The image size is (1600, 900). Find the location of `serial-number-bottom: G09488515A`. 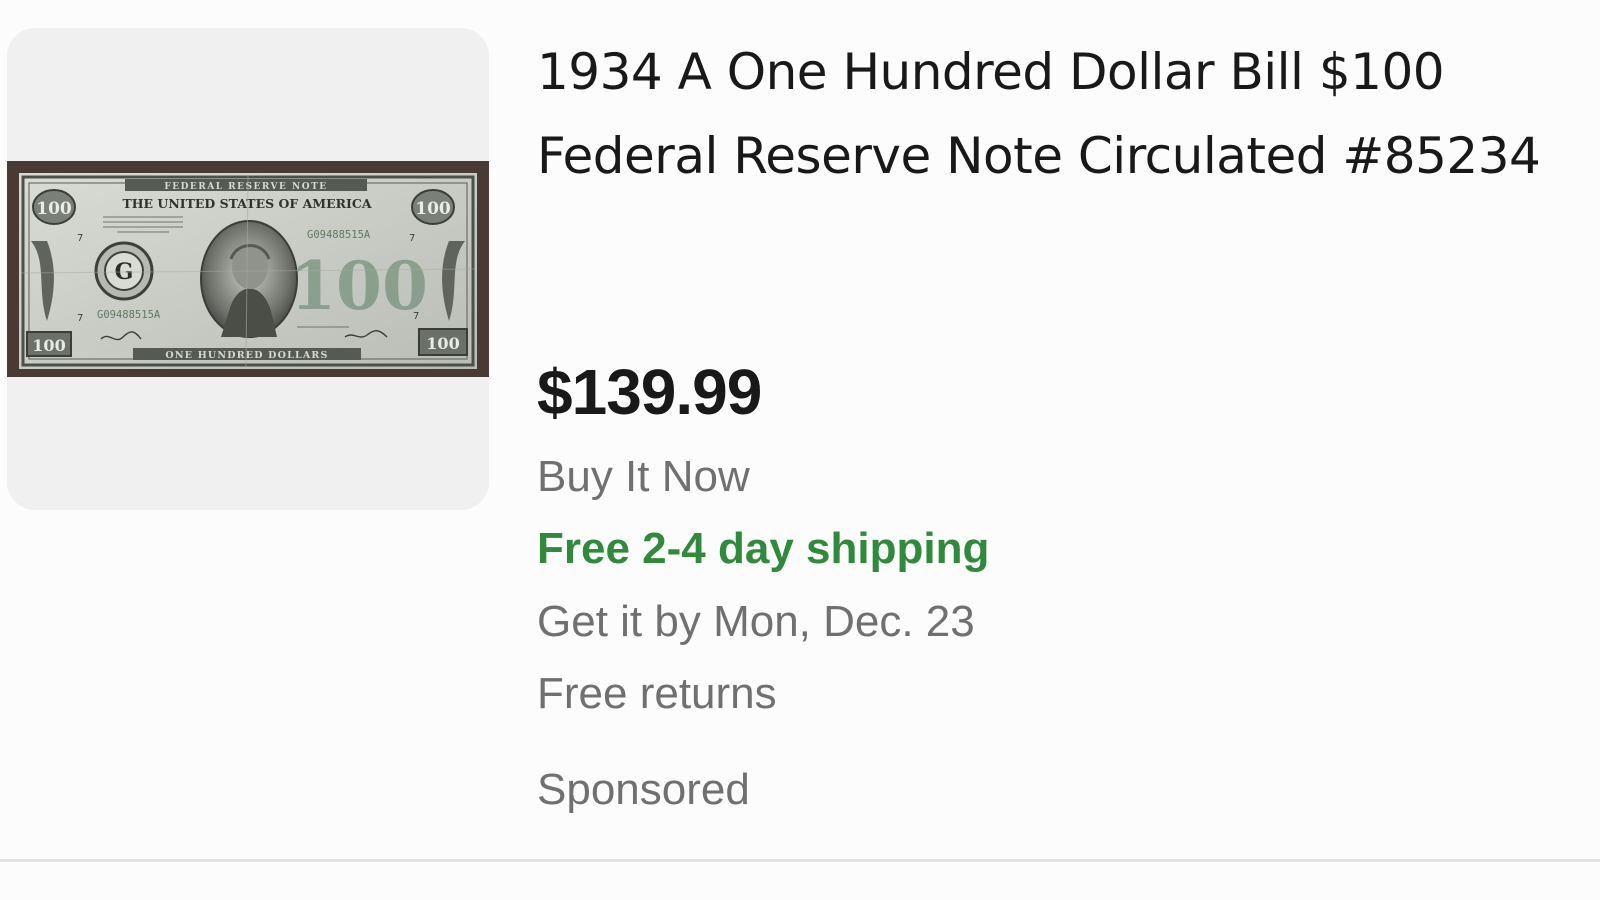

serial-number-bottom: G09488515A is located at coordinates (129, 315).